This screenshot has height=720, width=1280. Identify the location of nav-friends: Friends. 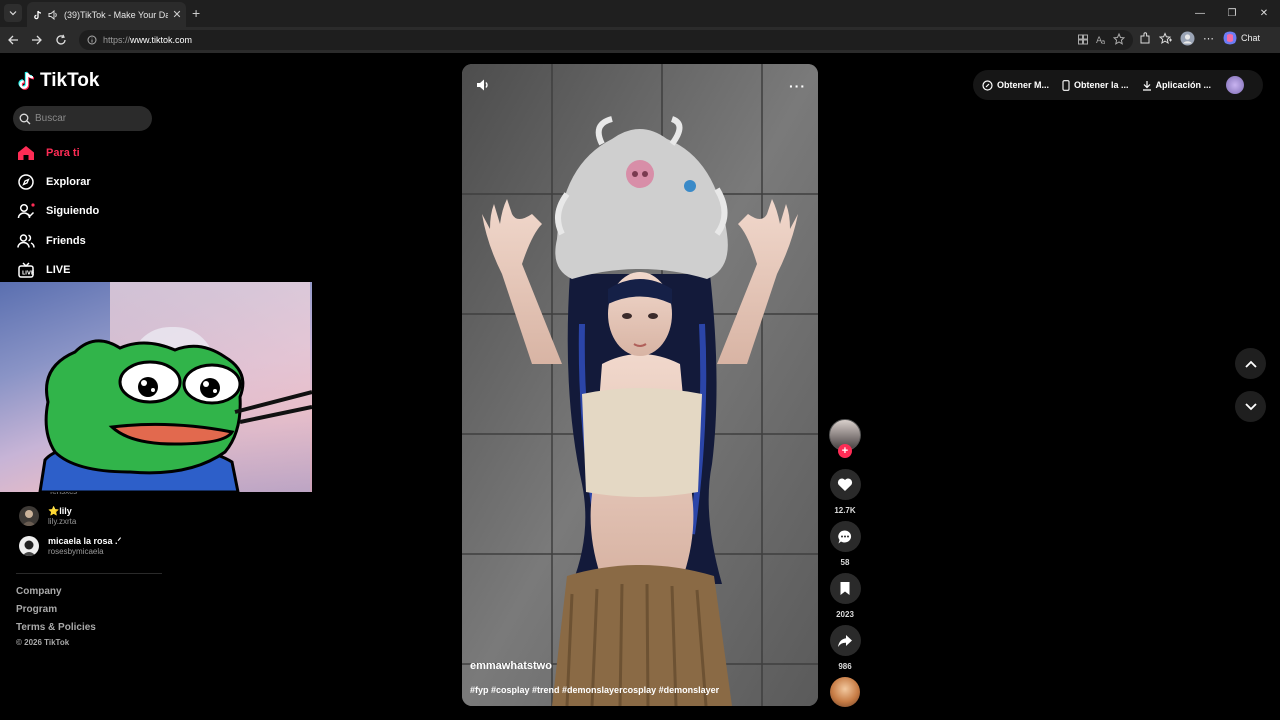
(51, 241).